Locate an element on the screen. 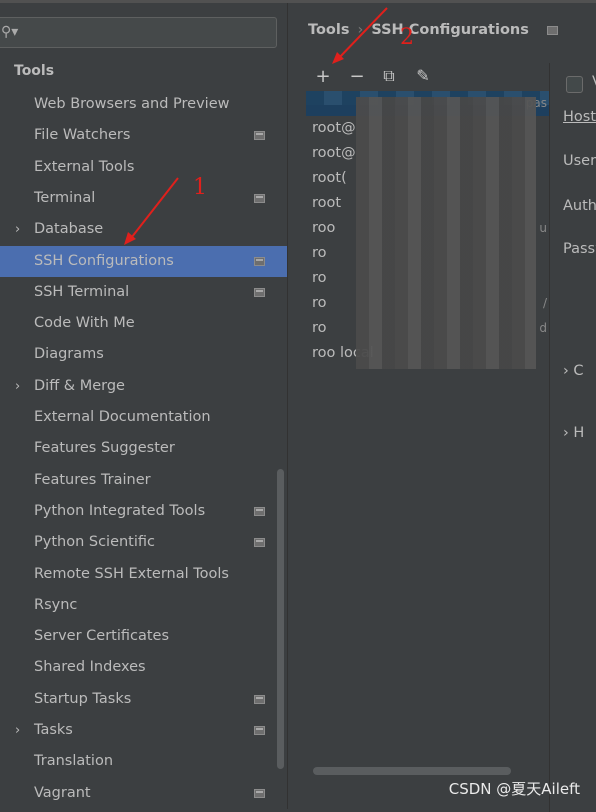 The height and width of the screenshot is (812, 596). annotation-2: 2 is located at coordinates (407, 37).